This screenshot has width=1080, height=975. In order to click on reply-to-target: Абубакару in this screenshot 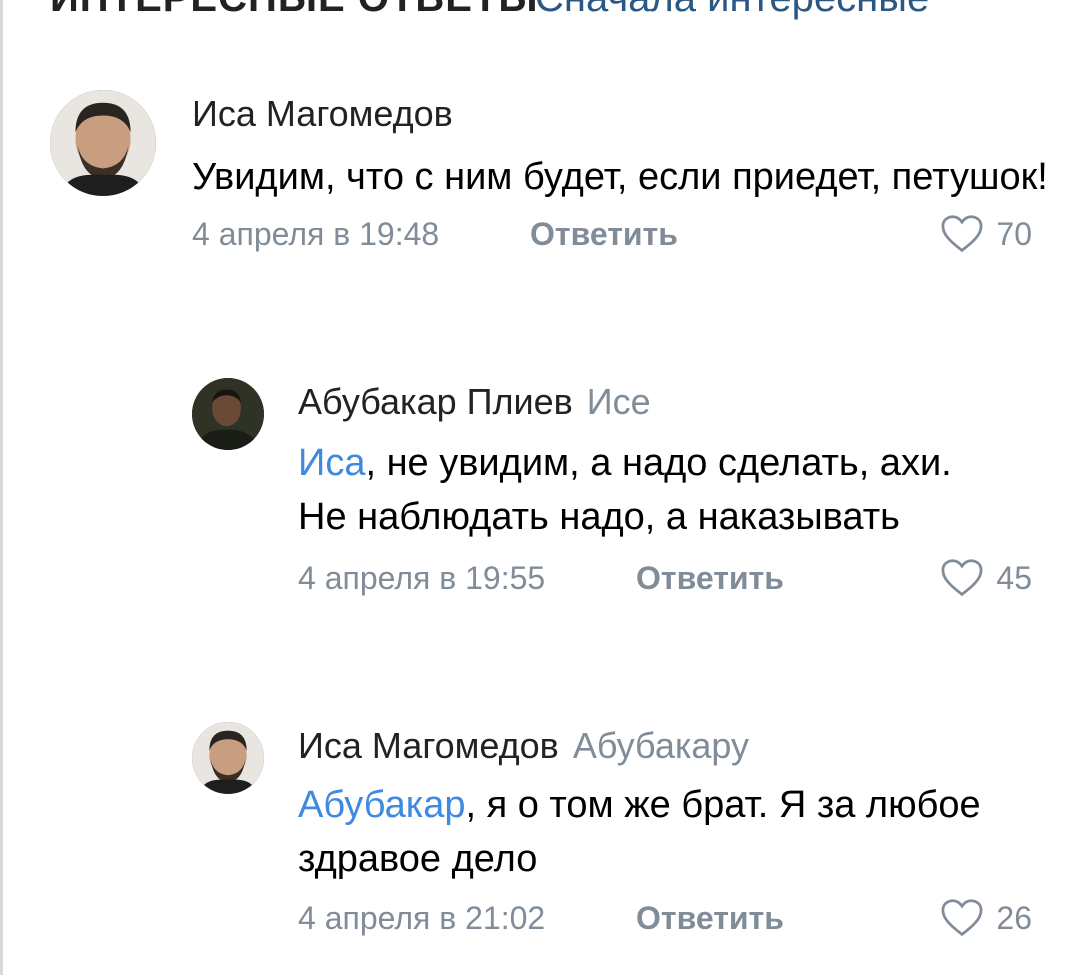, I will do `click(661, 745)`.